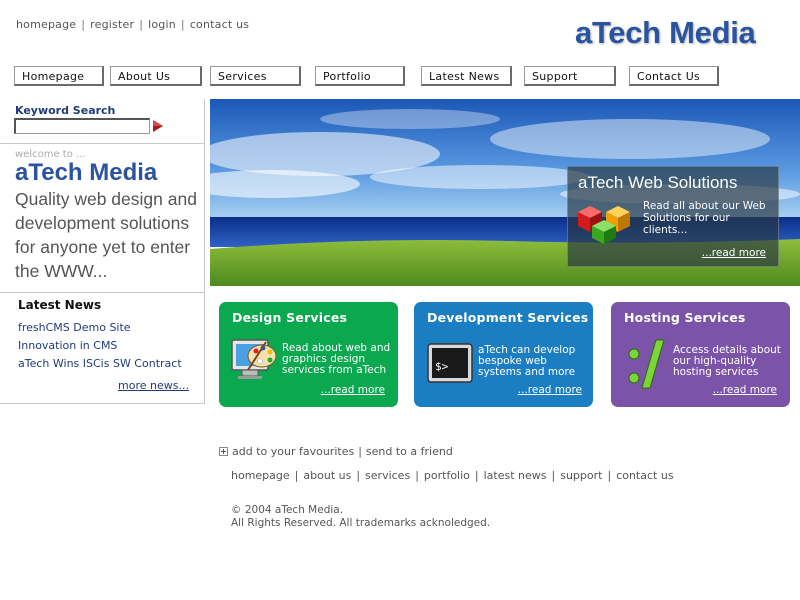 The width and height of the screenshot is (800, 600). What do you see at coordinates (162, 24) in the screenshot?
I see `top-link-login: login` at bounding box center [162, 24].